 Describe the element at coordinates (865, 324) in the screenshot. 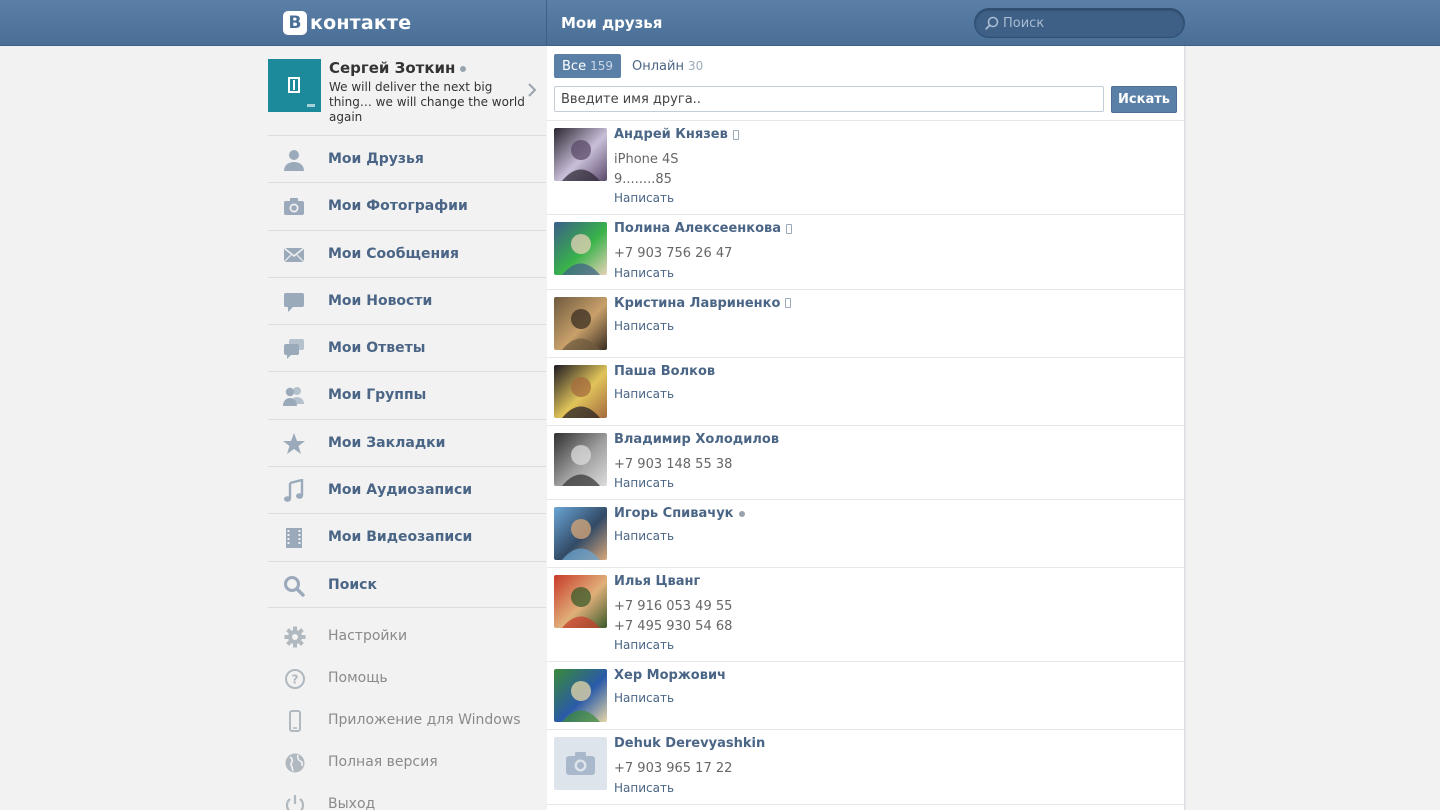

I see `list-item: Кристина Лавриненко Написать` at that location.